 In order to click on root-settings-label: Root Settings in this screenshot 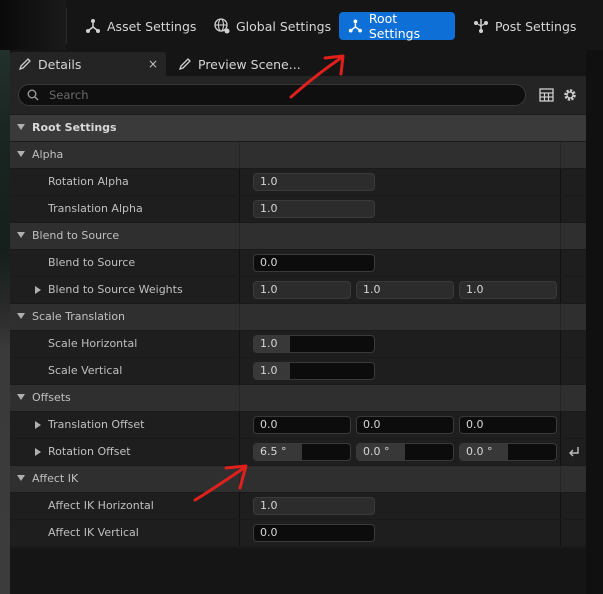, I will do `click(394, 26)`.